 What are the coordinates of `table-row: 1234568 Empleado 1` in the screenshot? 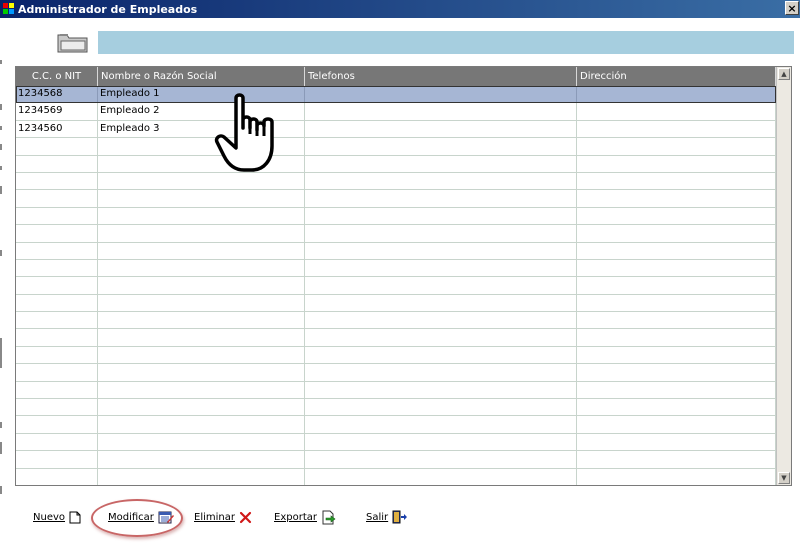 It's located at (396, 95).